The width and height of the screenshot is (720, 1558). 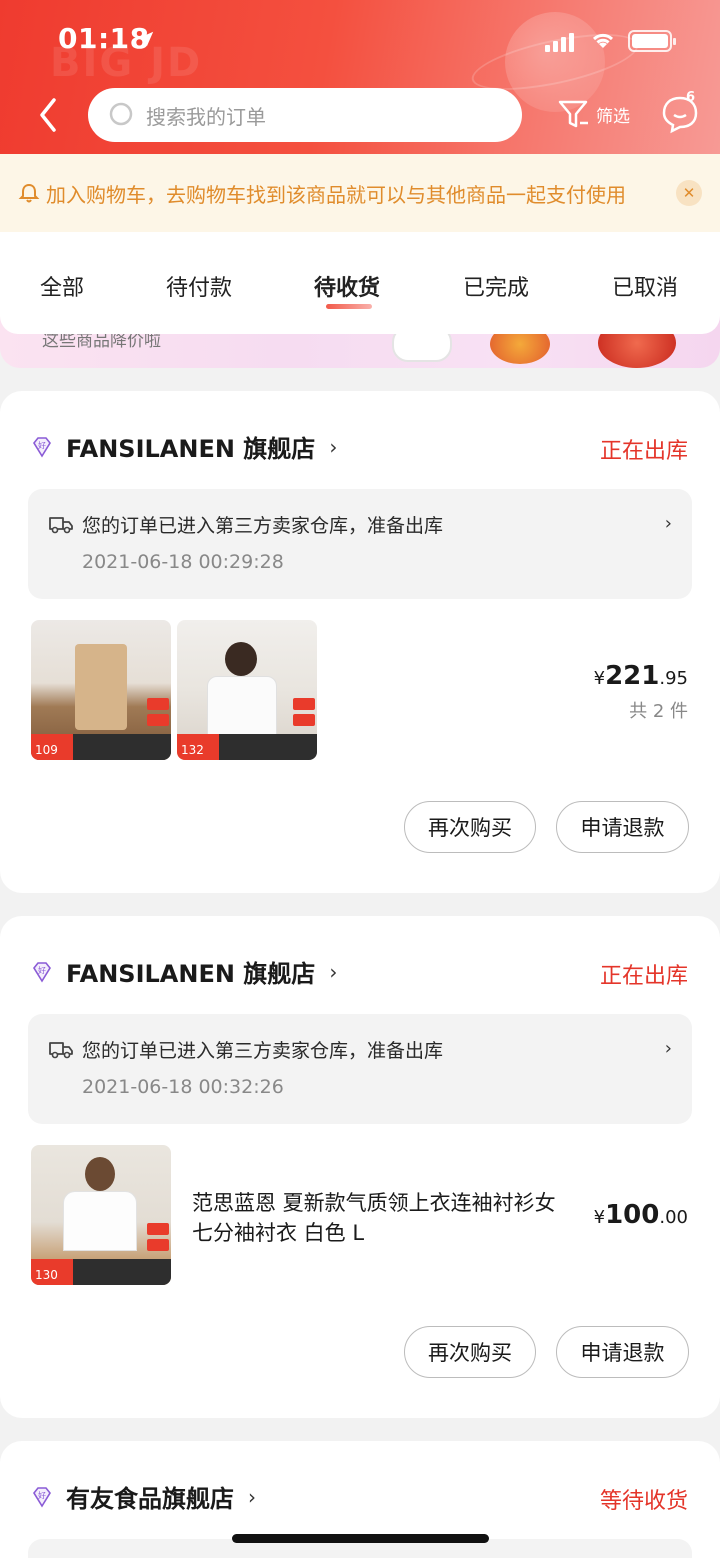 I want to click on price-integer: 100, so click(x=632, y=1215).